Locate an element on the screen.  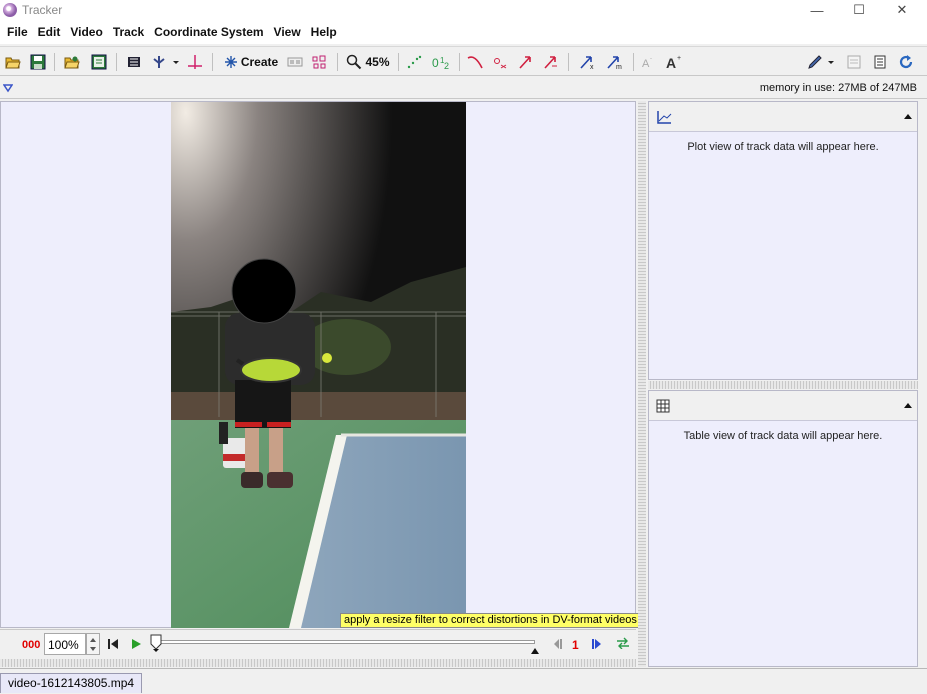
show-path-button is located at coordinates (475, 62).